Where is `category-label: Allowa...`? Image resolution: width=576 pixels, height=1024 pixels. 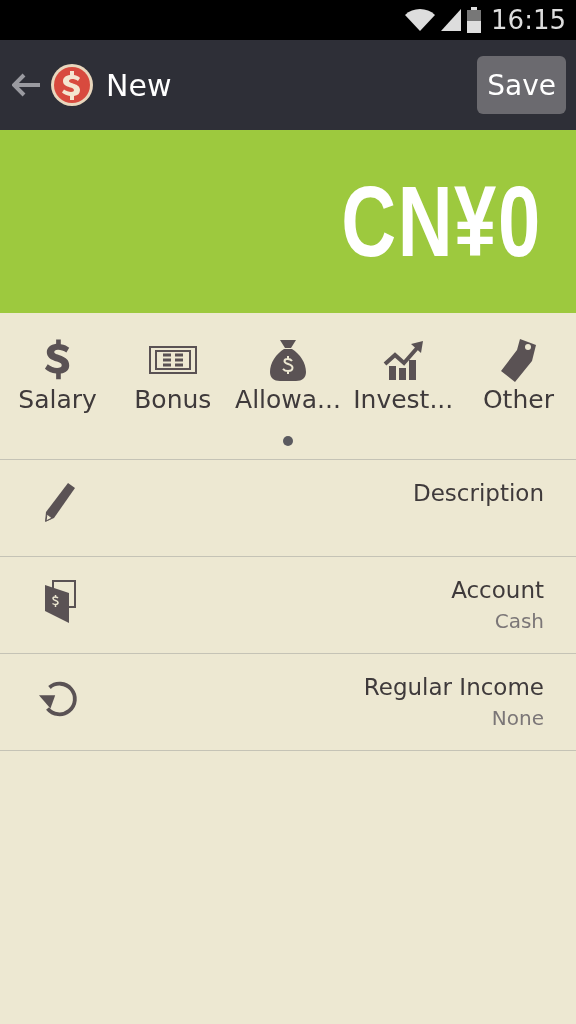 category-label: Allowa... is located at coordinates (288, 399).